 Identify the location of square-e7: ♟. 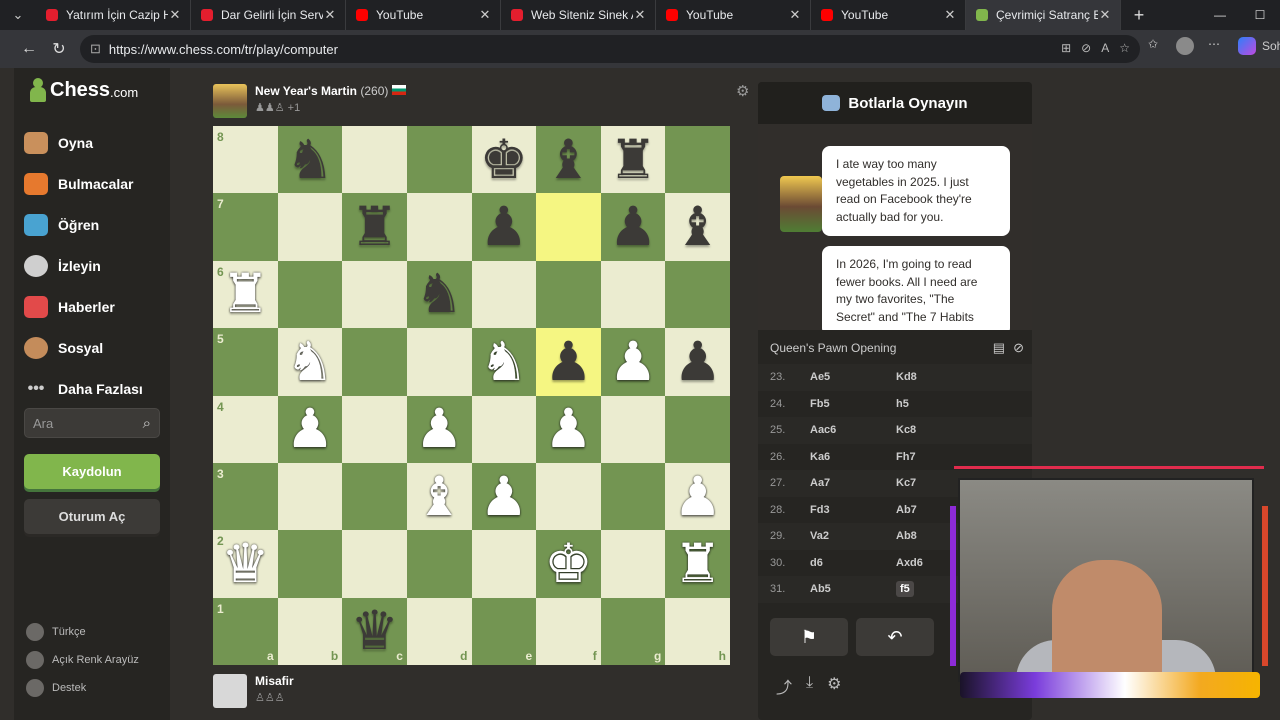
(504, 227).